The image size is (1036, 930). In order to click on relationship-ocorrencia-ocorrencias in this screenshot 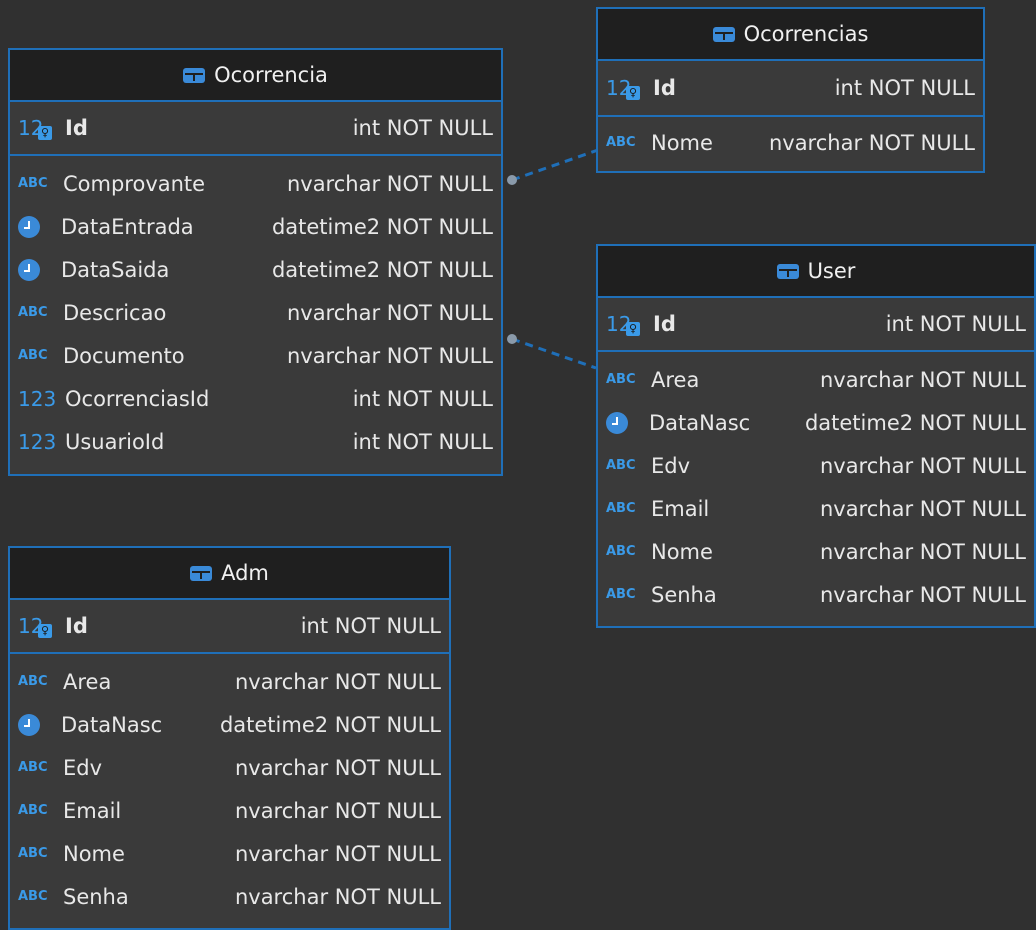, I will do `click(555, 165)`.